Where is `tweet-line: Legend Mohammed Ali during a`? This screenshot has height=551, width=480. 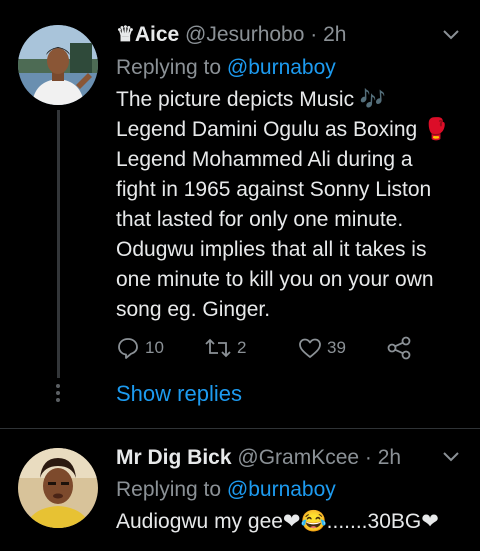
tweet-line: Legend Mohammed Ali during a is located at coordinates (264, 159).